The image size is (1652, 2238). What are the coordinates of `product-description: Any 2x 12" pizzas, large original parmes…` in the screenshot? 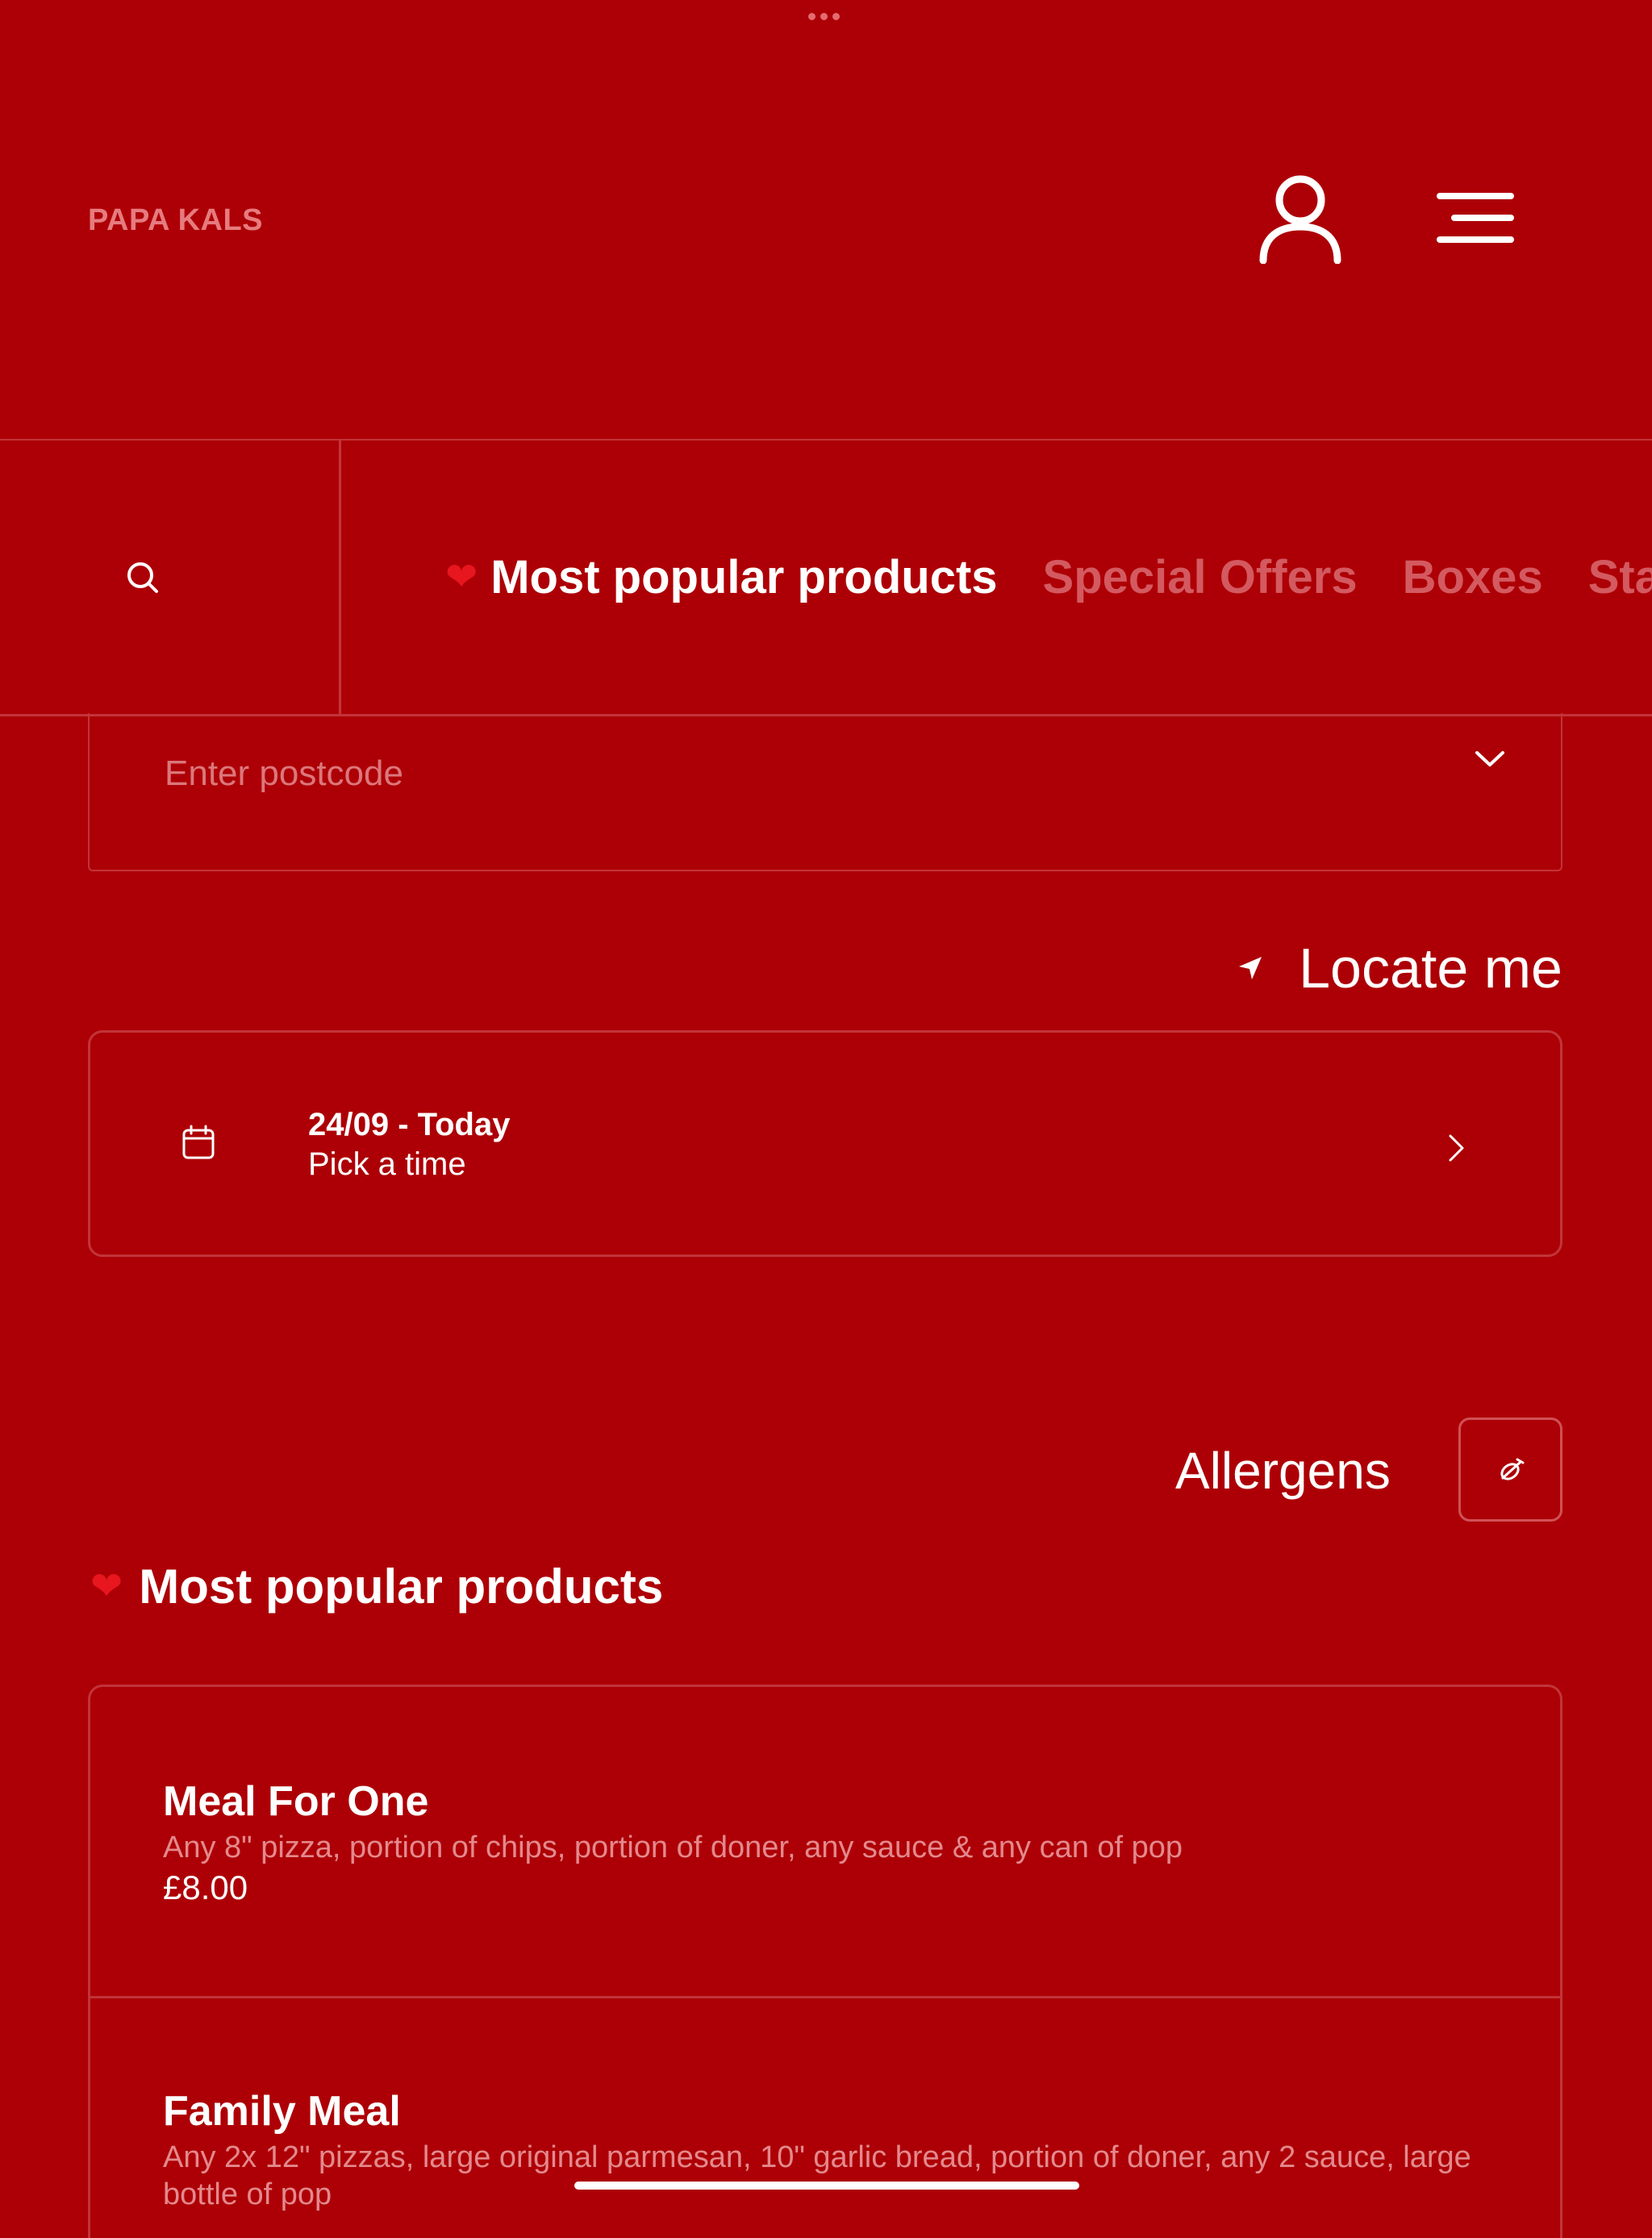 It's located at (817, 2176).